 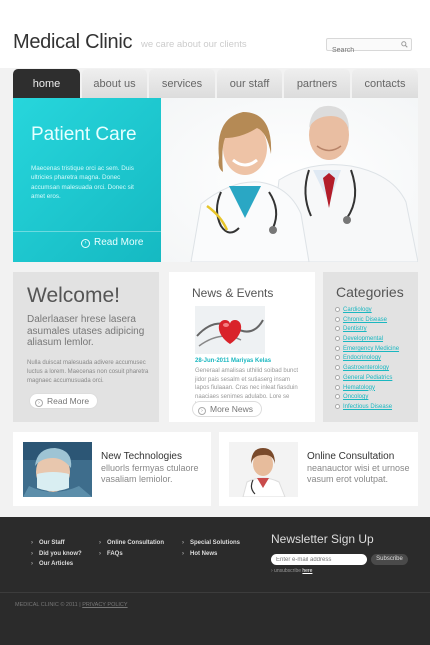 What do you see at coordinates (367, 350) in the screenshot?
I see `category-item: Emergency Medicine` at bounding box center [367, 350].